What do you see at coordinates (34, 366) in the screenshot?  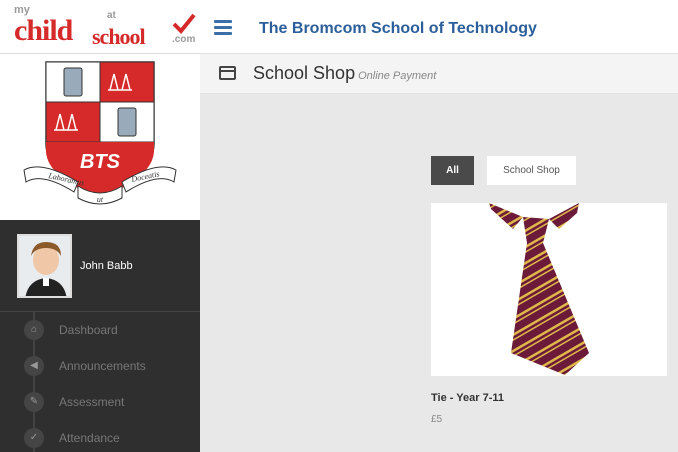 I see `megaphone-icon: ◀` at bounding box center [34, 366].